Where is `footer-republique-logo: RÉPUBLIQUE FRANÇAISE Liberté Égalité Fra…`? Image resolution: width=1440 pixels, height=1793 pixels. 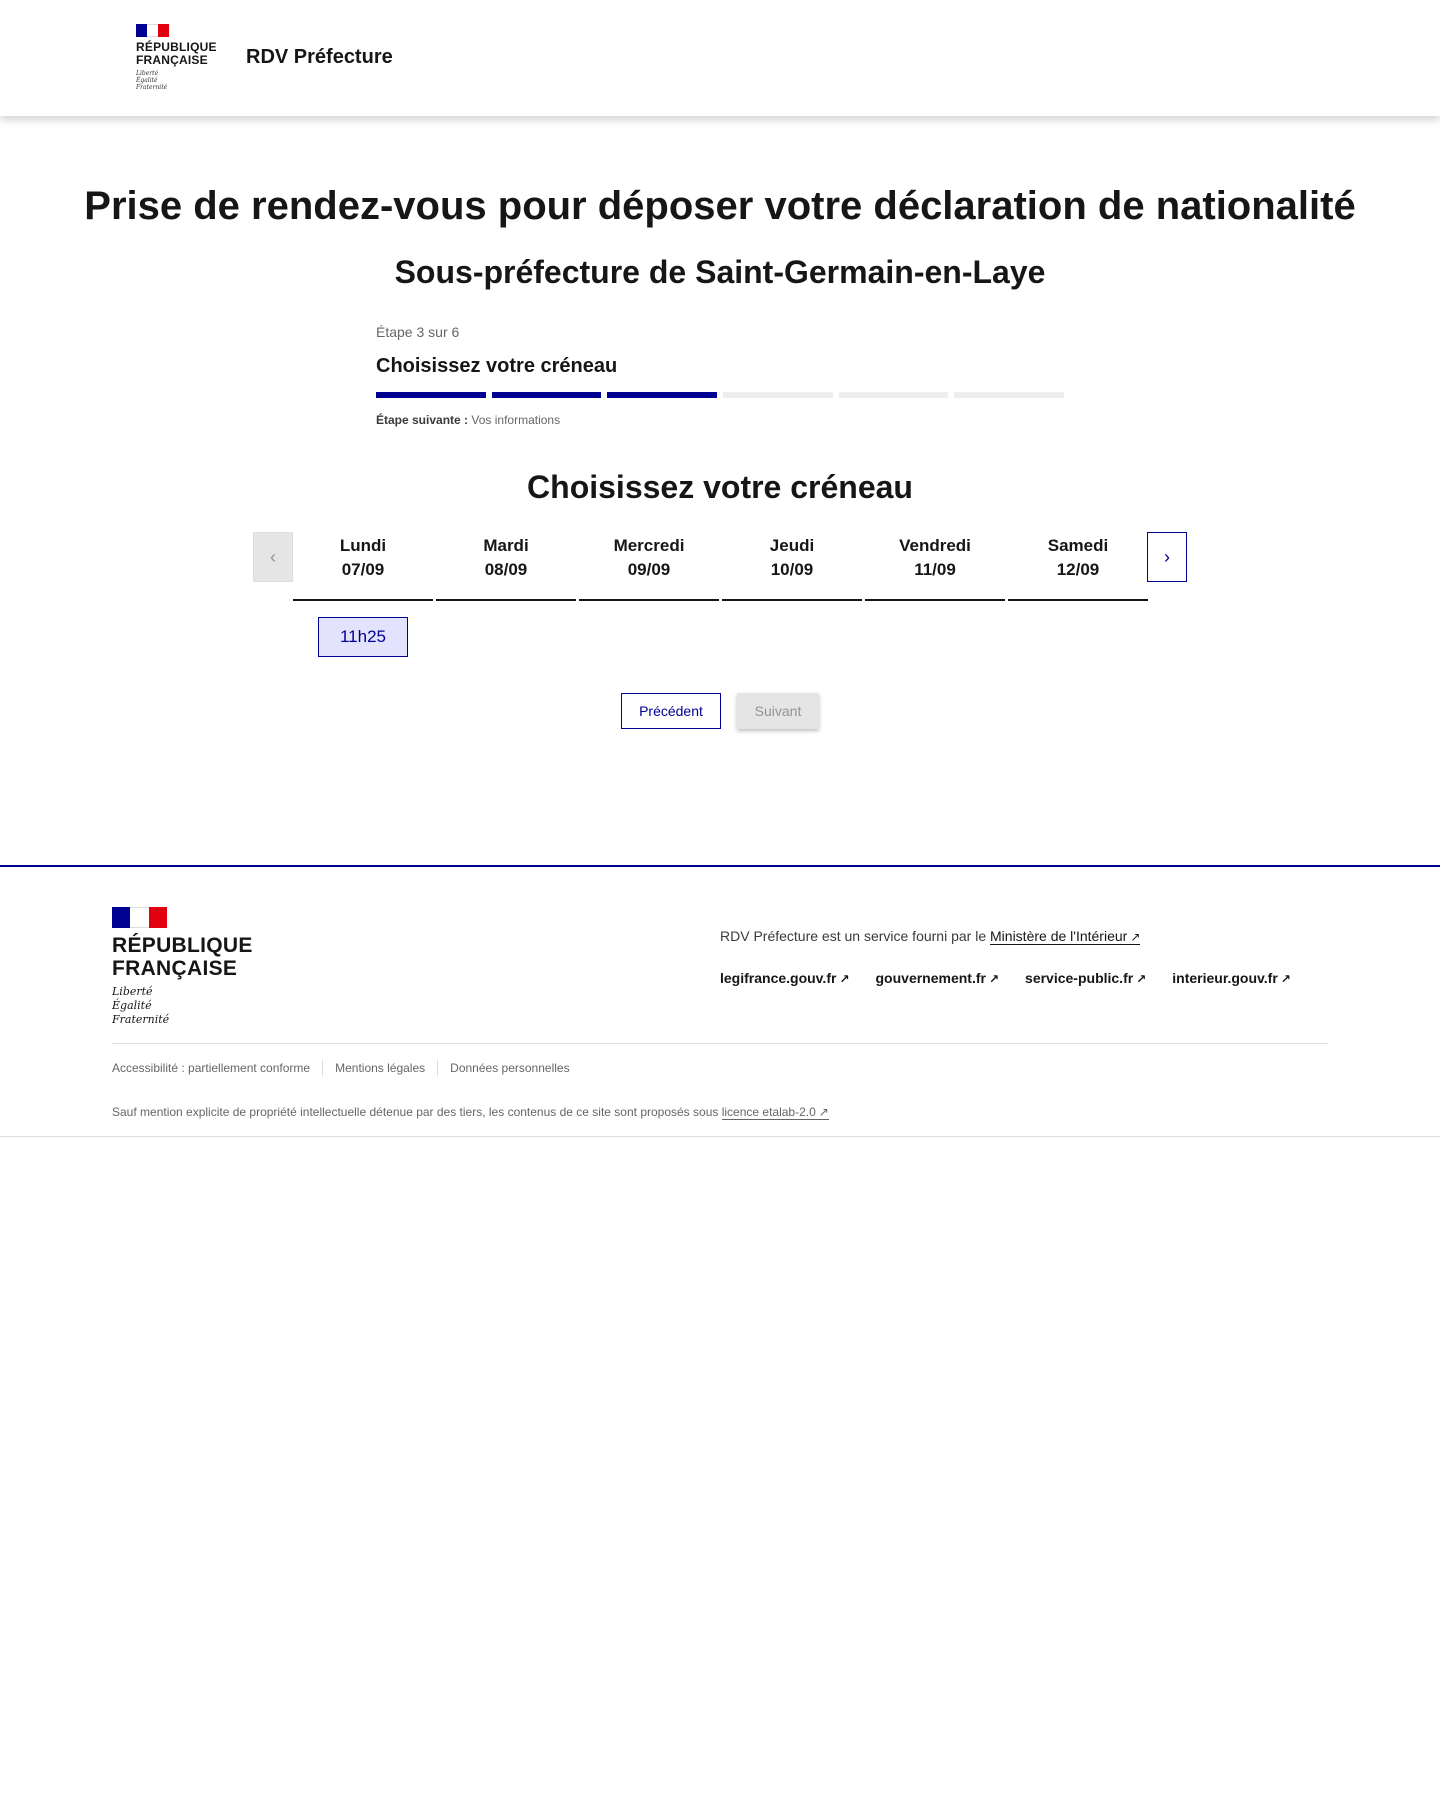
footer-republique-logo: RÉPUBLIQUE FRANÇAISE Liberté Égalité Fra… is located at coordinates (182, 967).